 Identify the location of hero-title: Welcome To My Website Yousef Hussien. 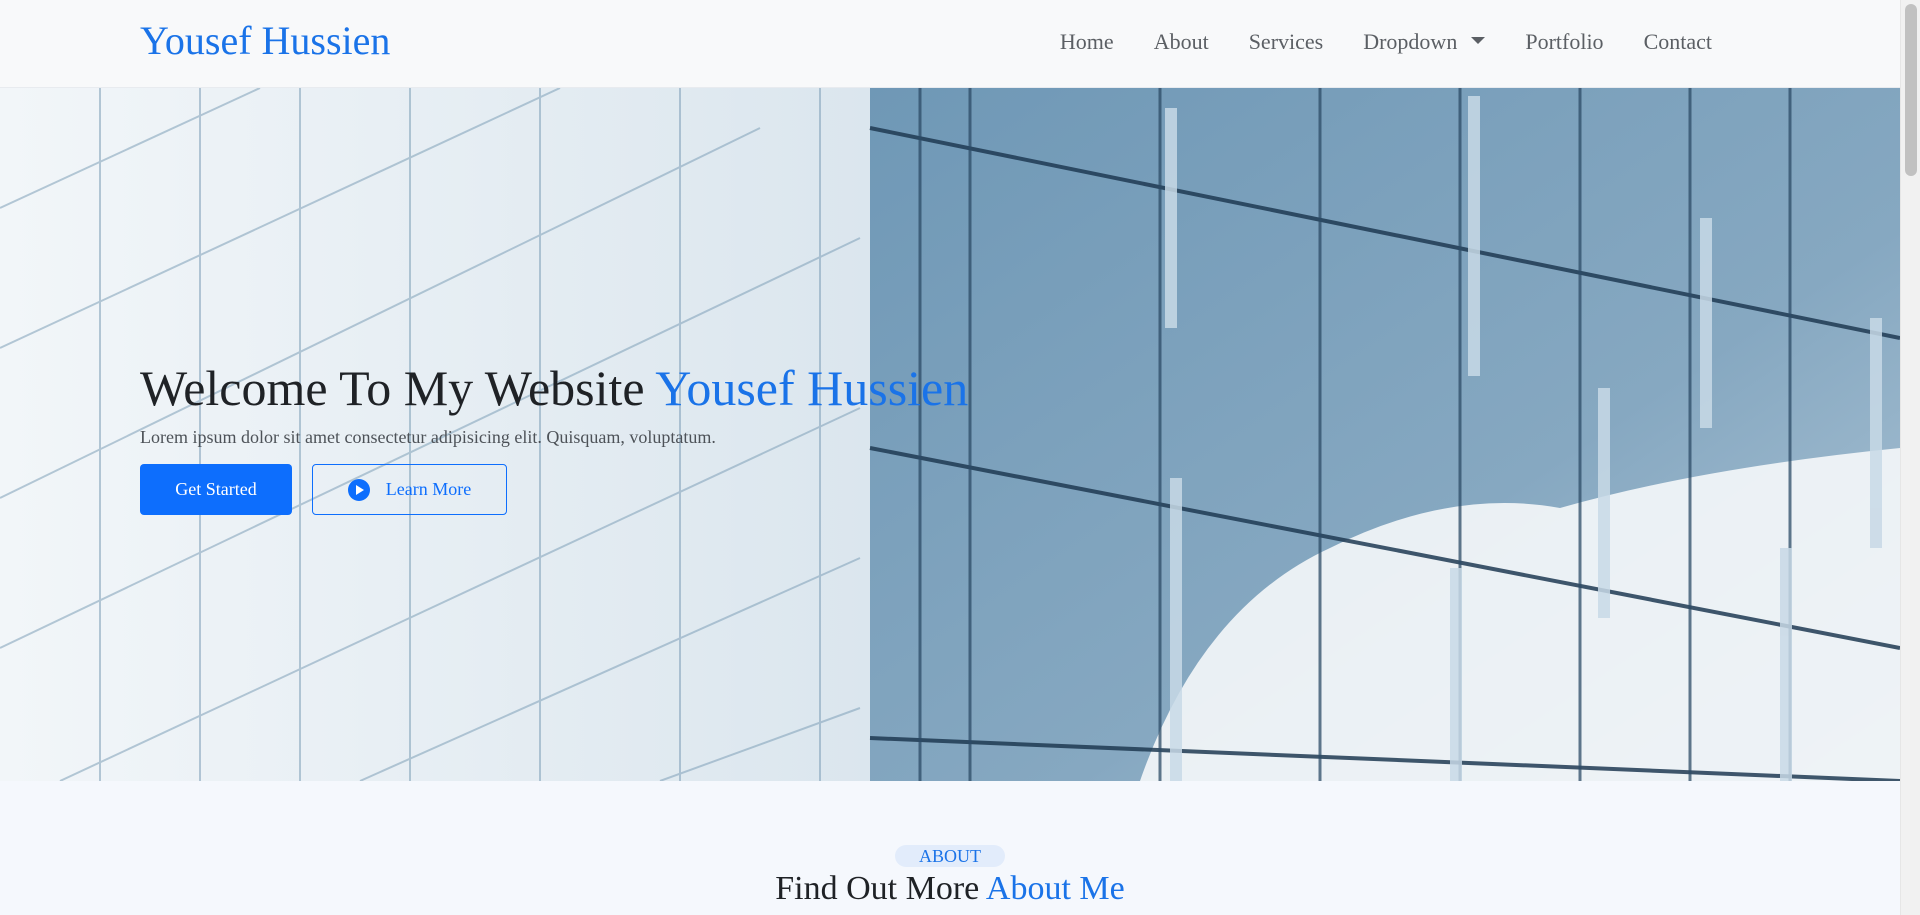
(554, 388).